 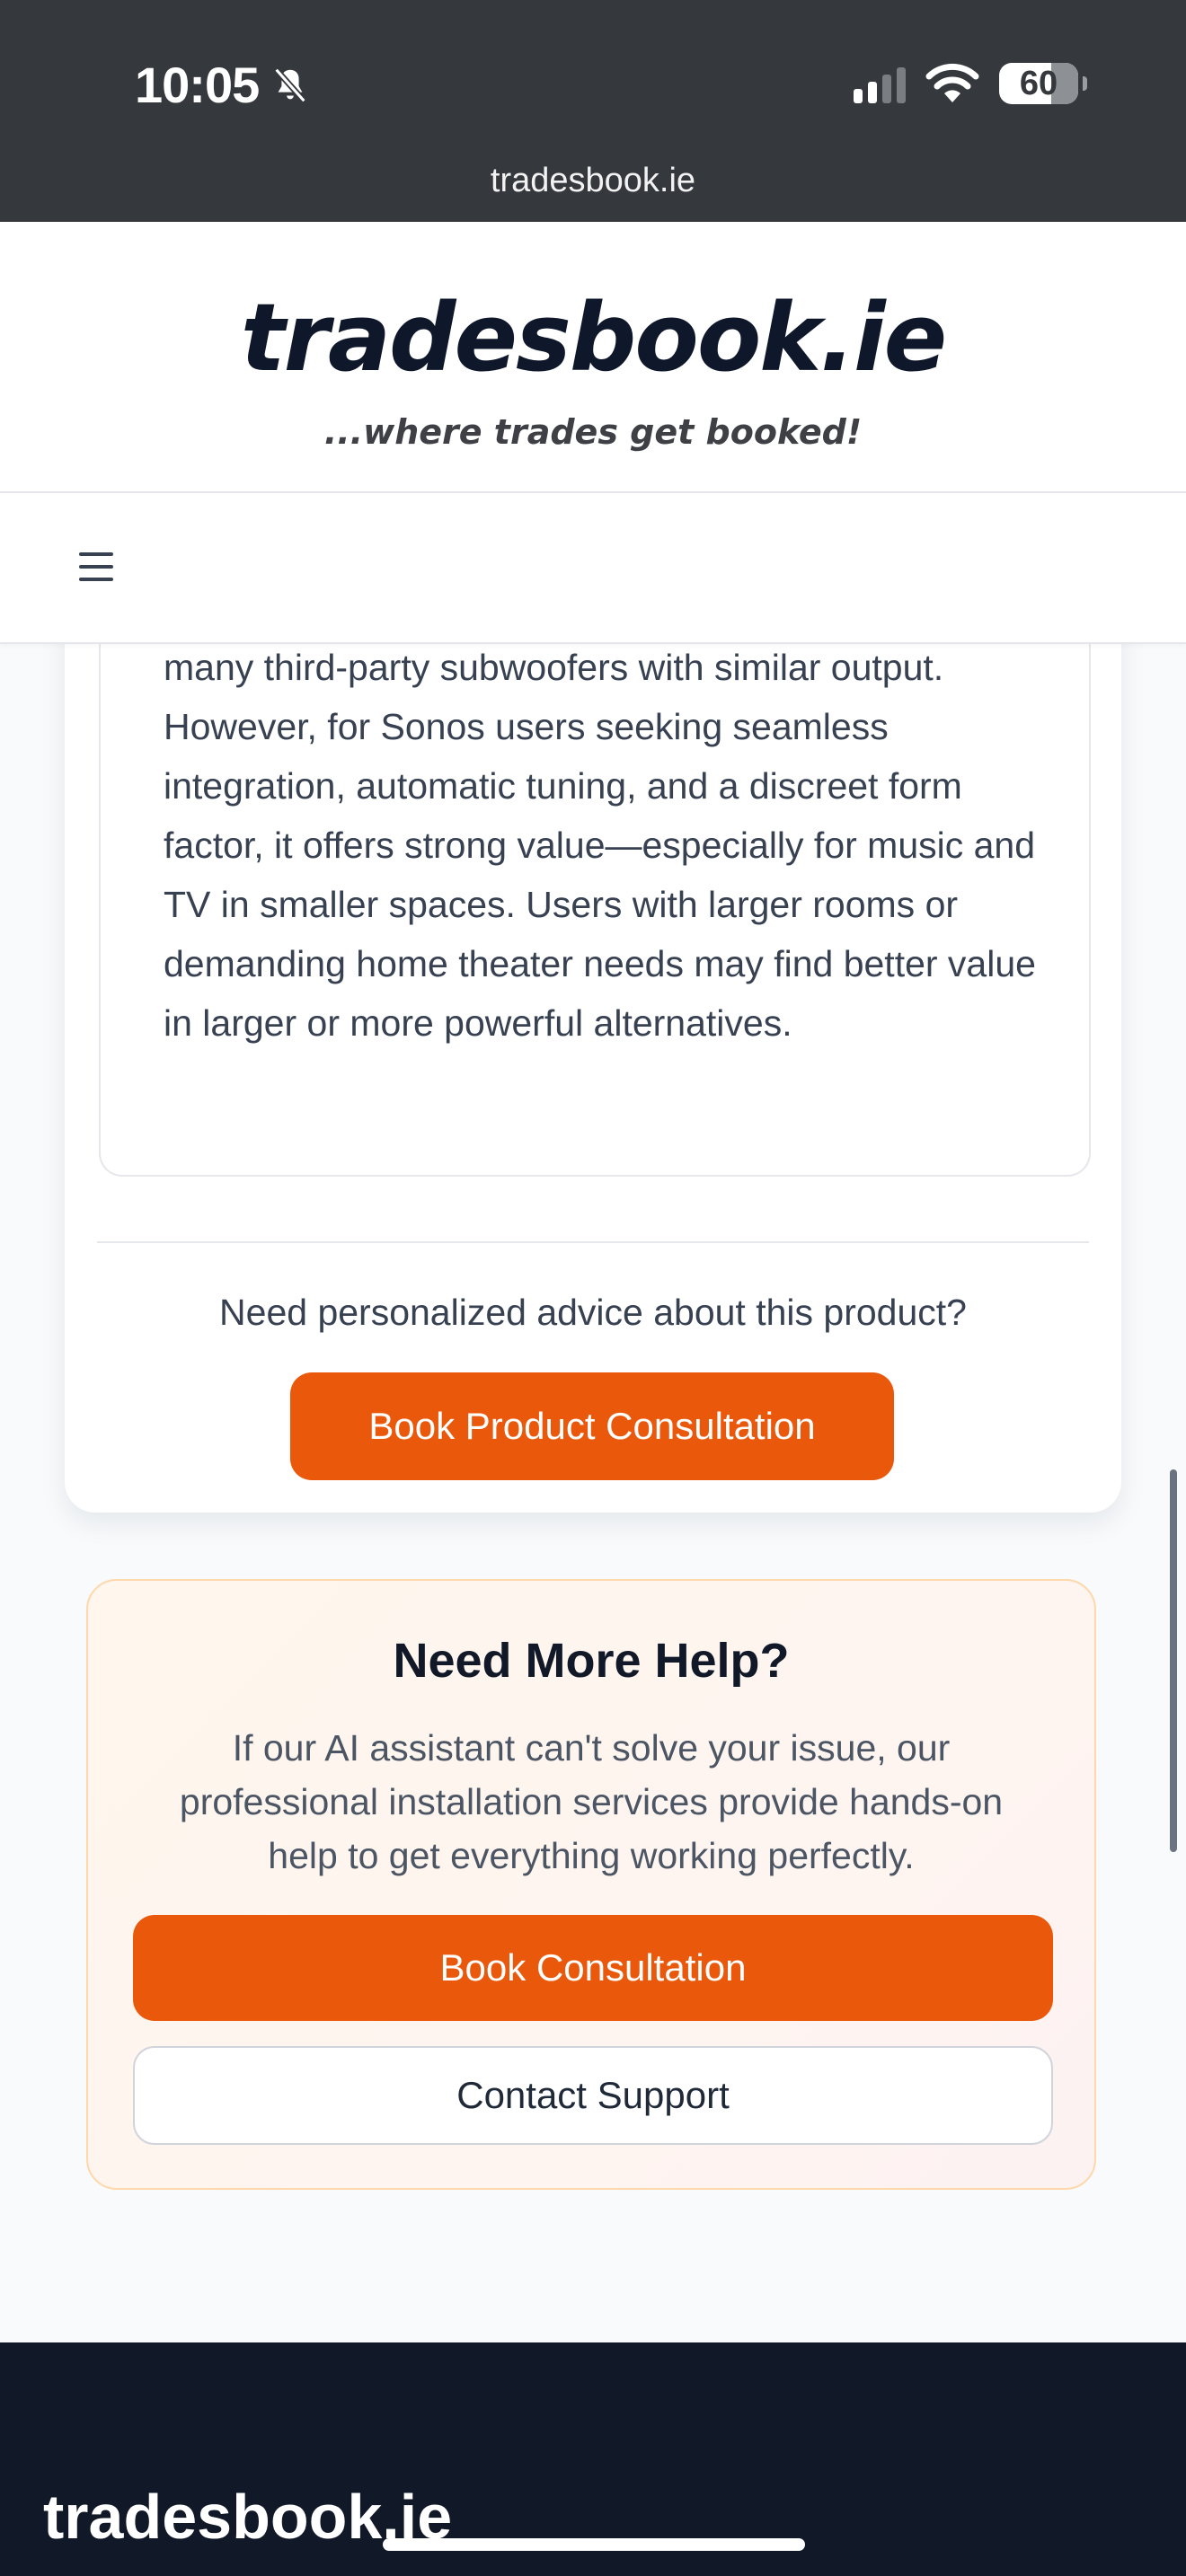 I want to click on hamburger-menu-icon, so click(x=96, y=566).